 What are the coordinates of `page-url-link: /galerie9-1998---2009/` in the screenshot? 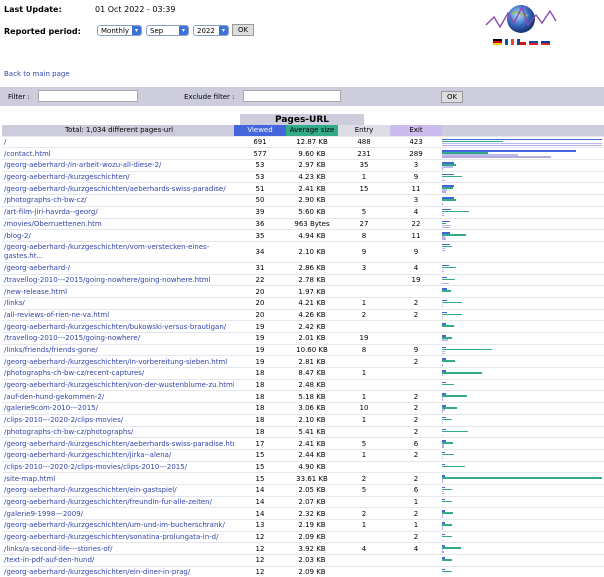 It's located at (118, 513).